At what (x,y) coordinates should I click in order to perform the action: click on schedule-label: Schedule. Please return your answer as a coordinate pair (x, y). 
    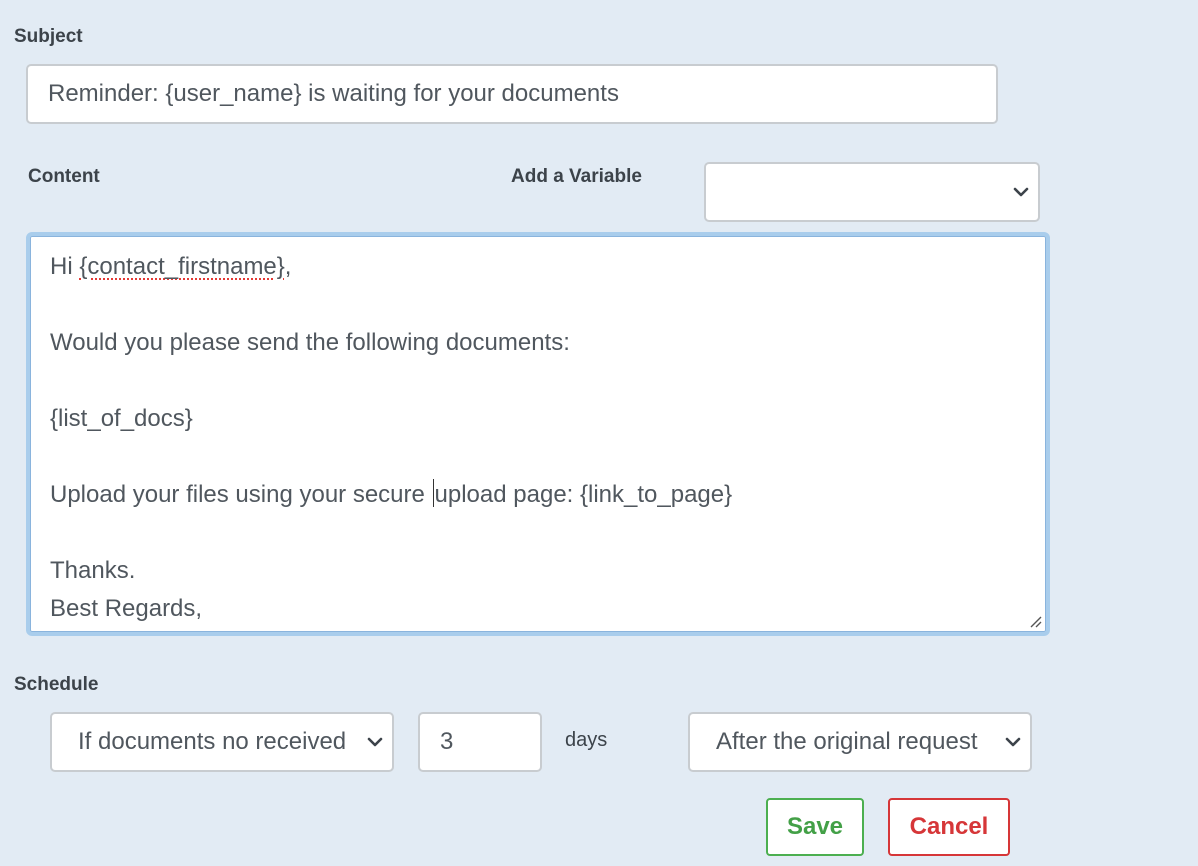
    Looking at the image, I should click on (56, 684).